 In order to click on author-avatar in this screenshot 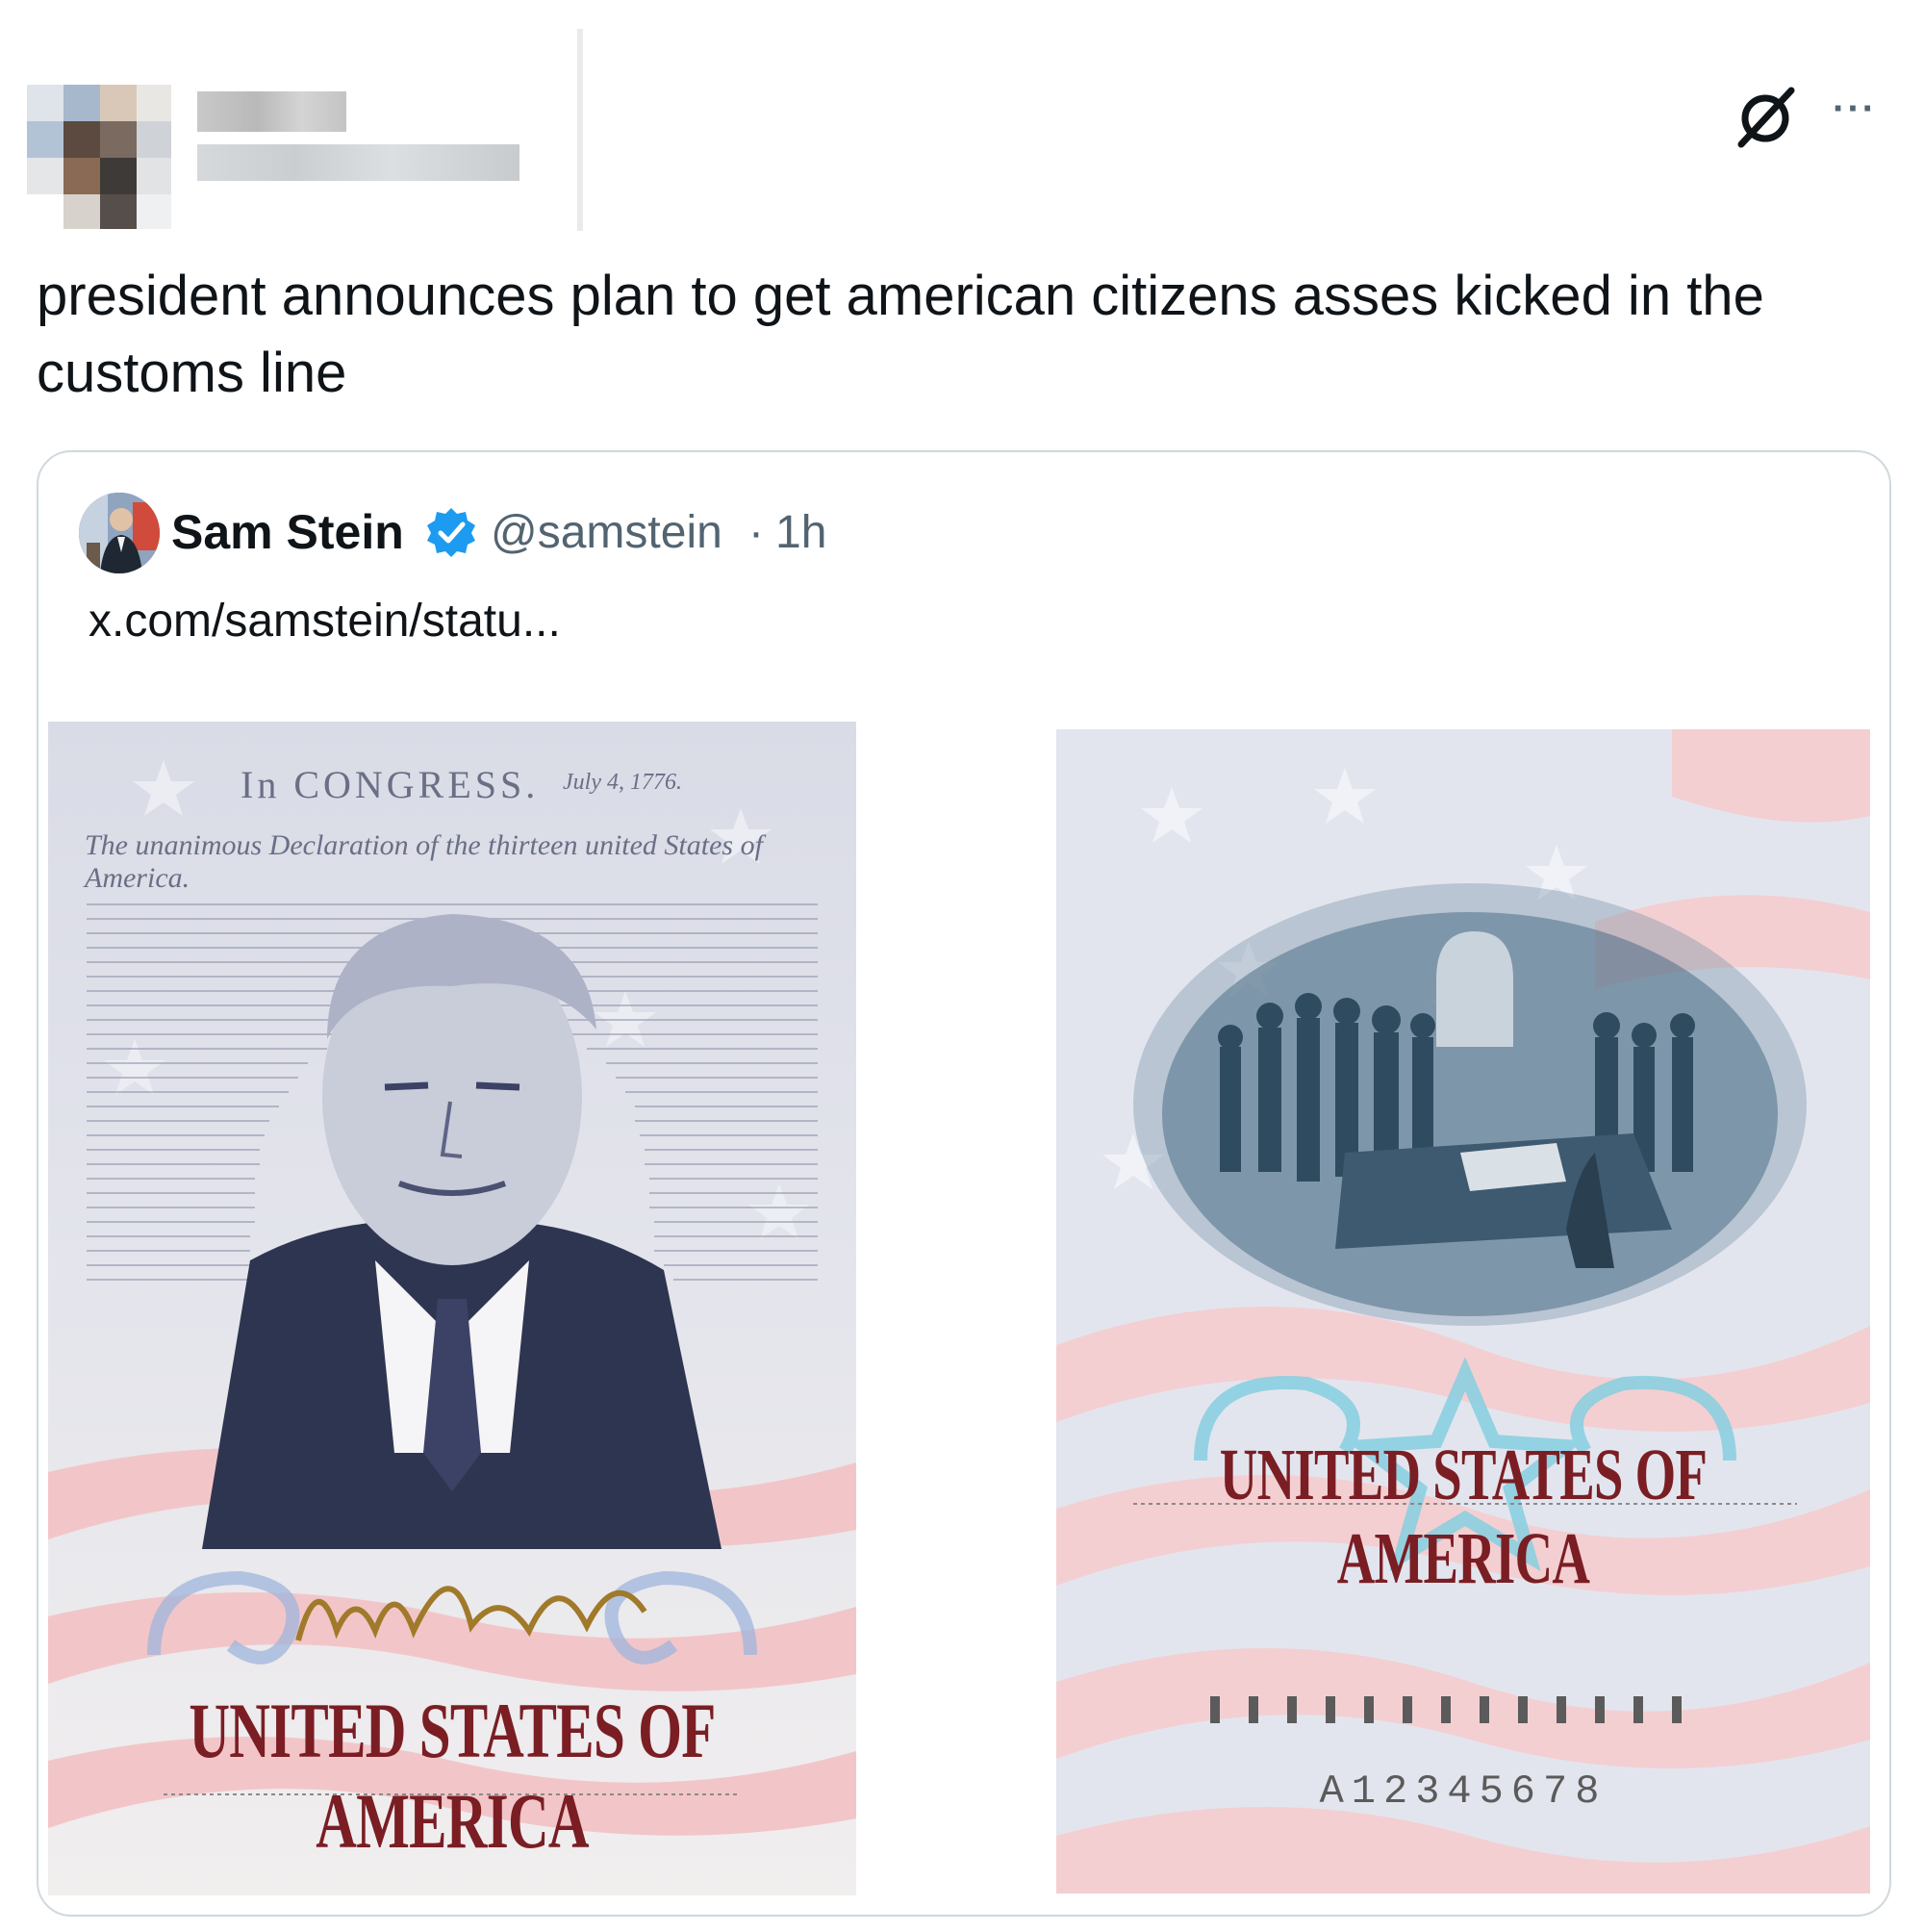, I will do `click(99, 157)`.